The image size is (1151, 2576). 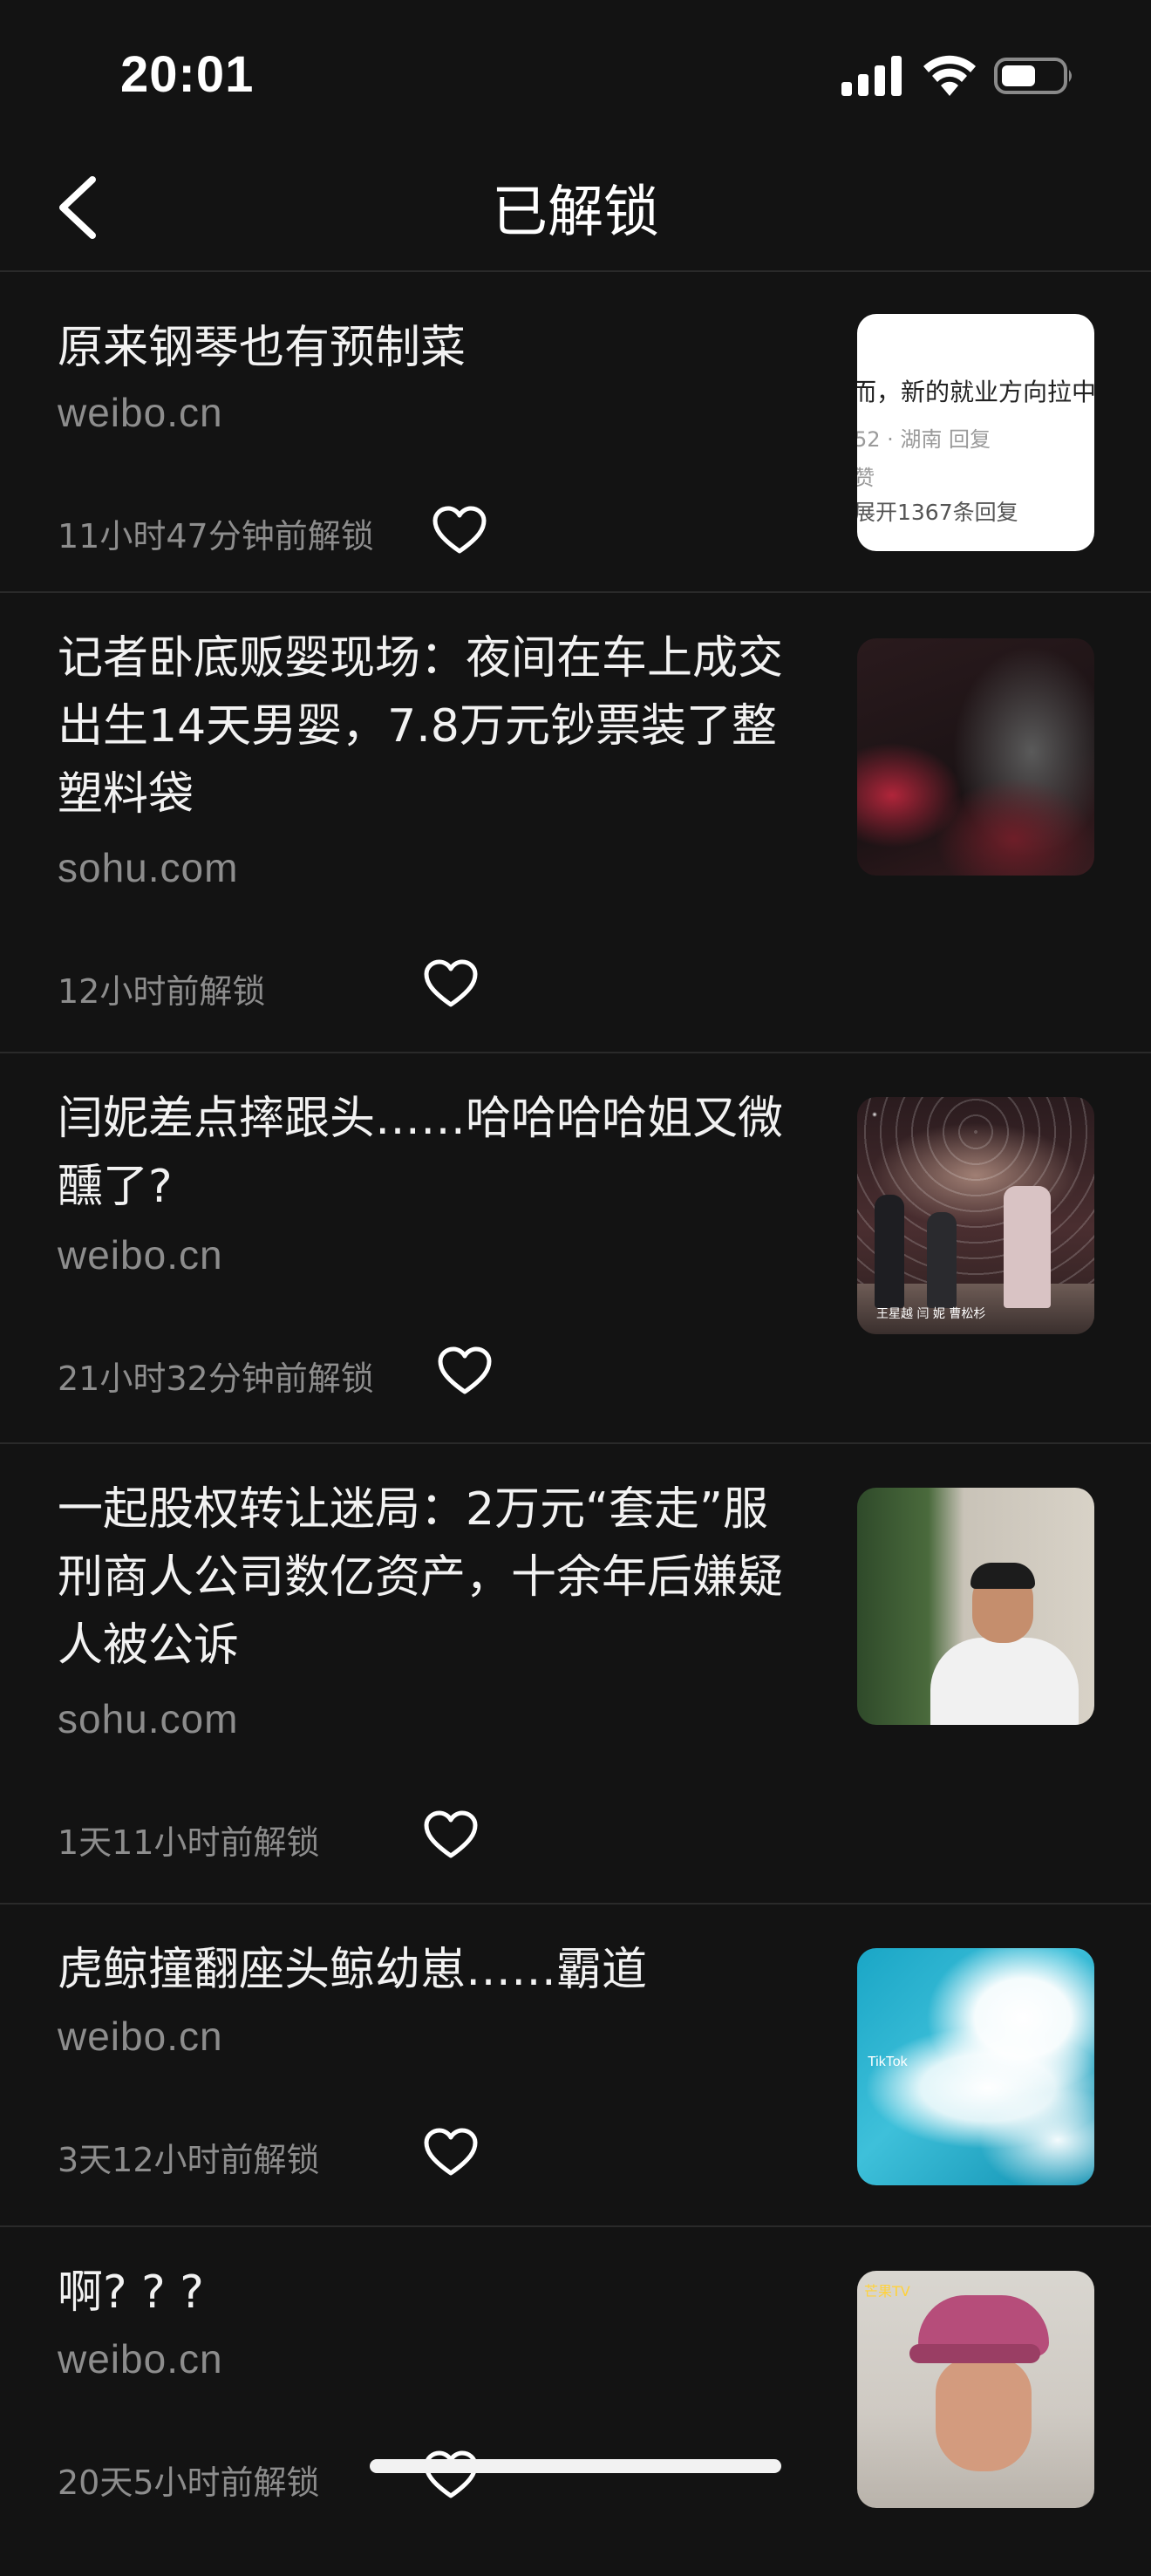 I want to click on item-title: 记者卧底贩婴现场：夜间在车上成交 出生14天男婴，7.8万元钞票装了整 塑料袋, so click(x=421, y=726).